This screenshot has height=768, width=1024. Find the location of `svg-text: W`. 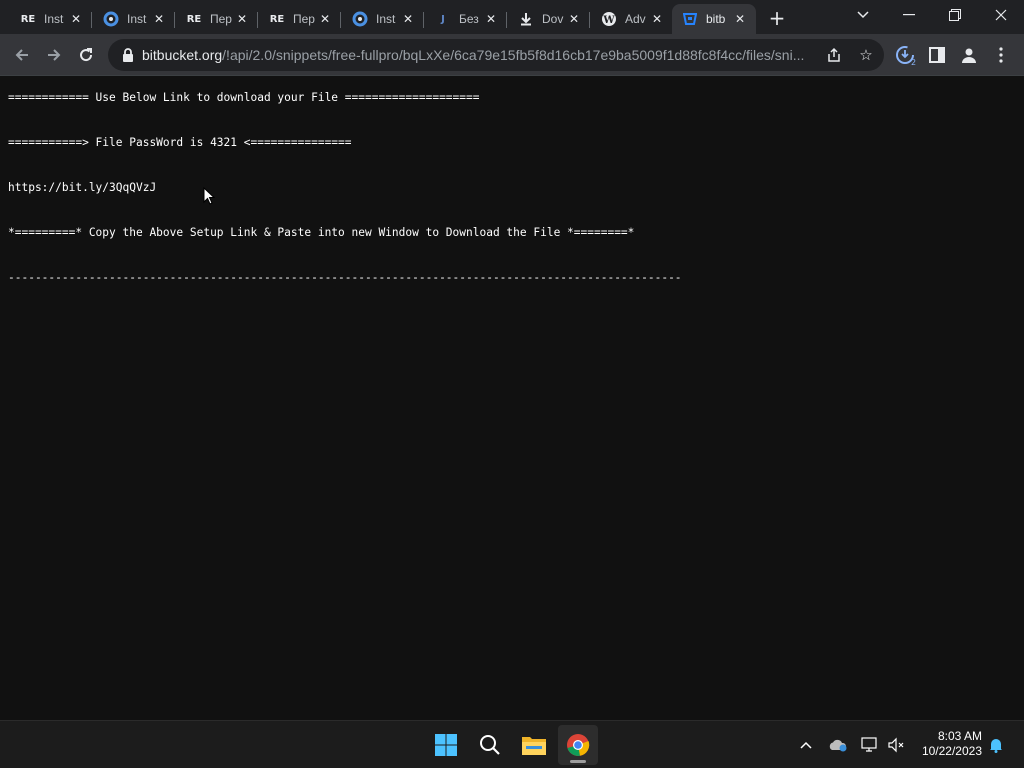

svg-text: W is located at coordinates (608, 20).